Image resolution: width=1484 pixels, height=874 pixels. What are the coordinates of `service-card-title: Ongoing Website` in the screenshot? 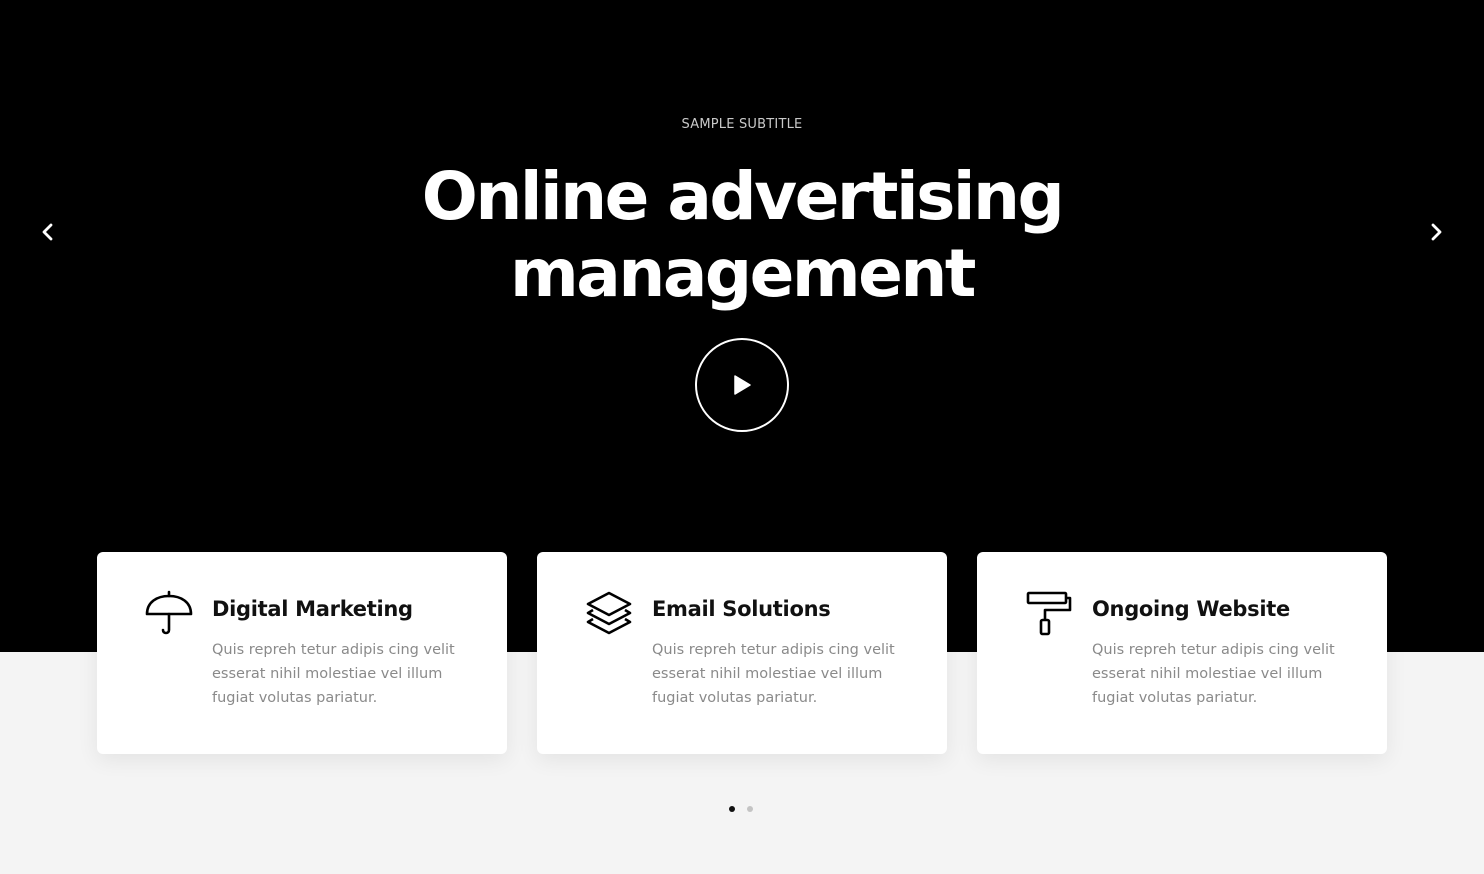 It's located at (1191, 609).